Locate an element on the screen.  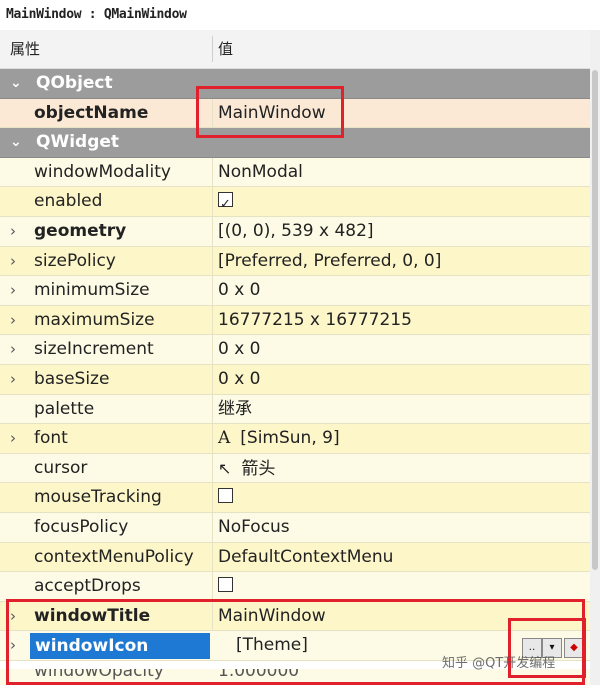
vertical-scrollbar is located at coordinates (595, 357).